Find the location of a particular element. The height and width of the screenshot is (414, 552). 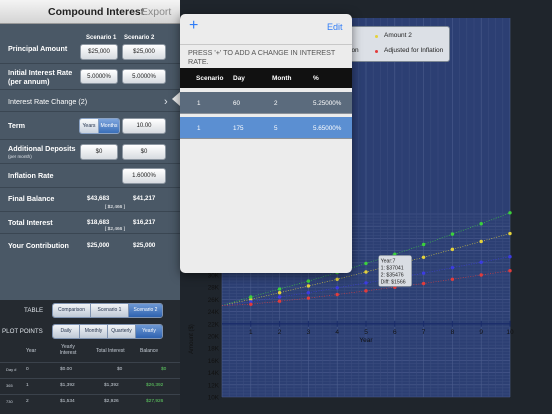

plot-option-daily: Daily is located at coordinates (66, 331).